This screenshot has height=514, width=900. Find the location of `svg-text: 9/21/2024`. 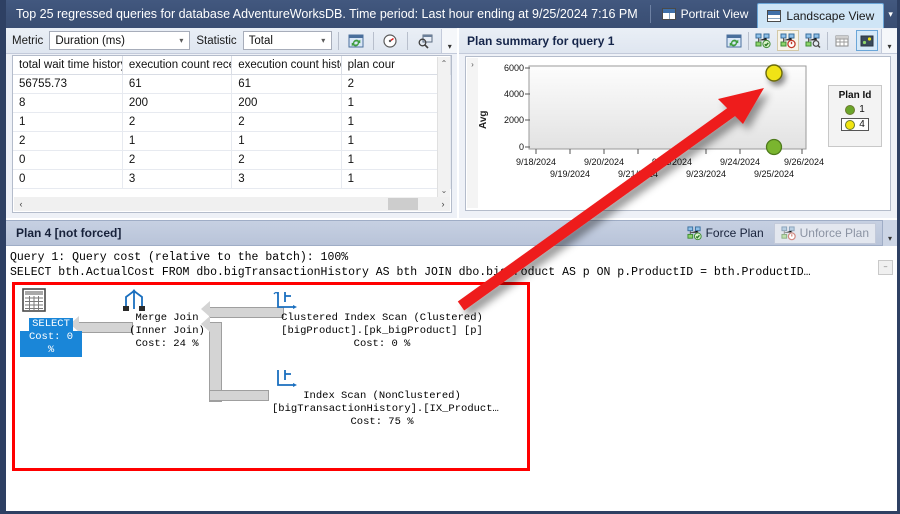

svg-text: 9/21/2024 is located at coordinates (638, 174).